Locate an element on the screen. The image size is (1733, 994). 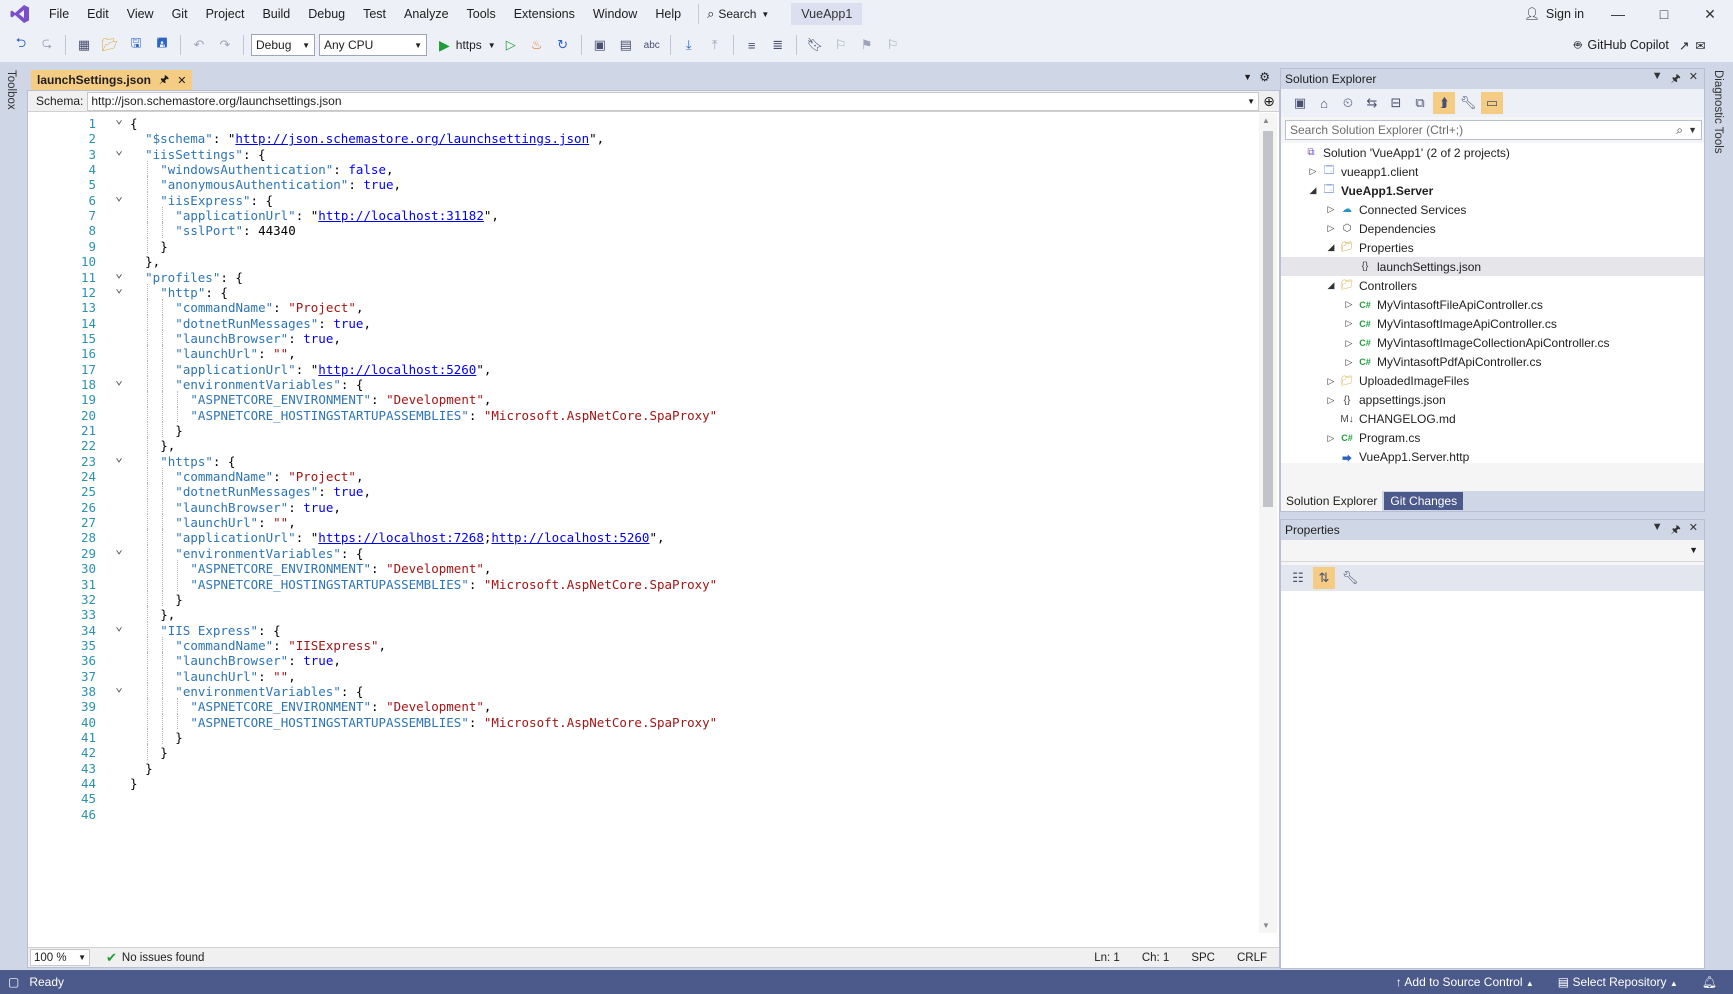
tree-item: ◢ 📁︎ Properties is located at coordinates (1492, 247).